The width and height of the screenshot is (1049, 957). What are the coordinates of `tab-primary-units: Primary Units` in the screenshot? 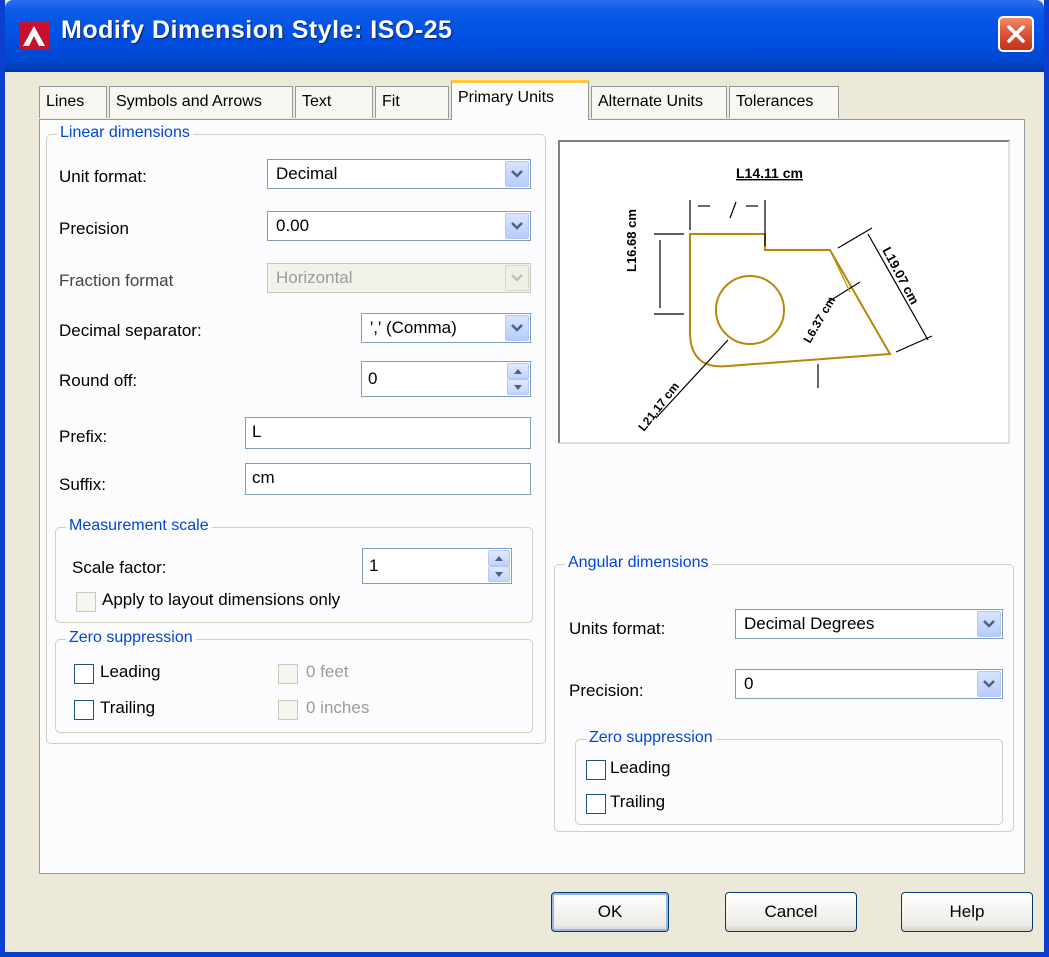 It's located at (520, 100).